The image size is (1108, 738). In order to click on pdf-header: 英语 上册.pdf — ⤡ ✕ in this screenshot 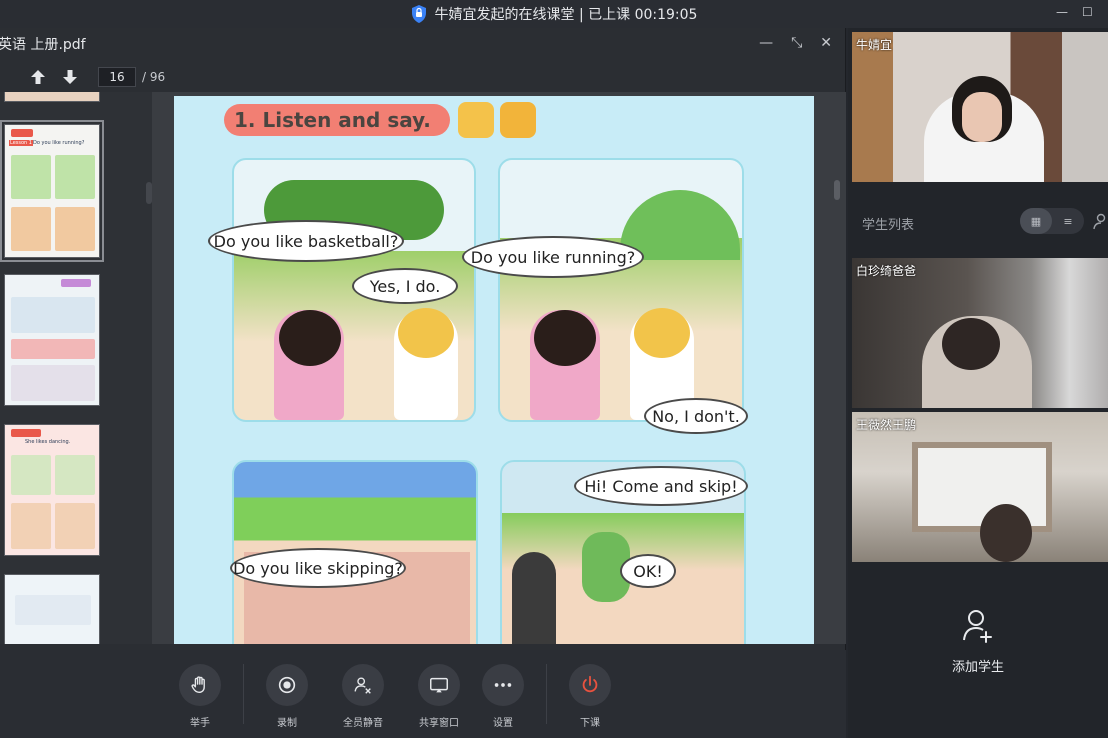, I will do `click(423, 44)`.